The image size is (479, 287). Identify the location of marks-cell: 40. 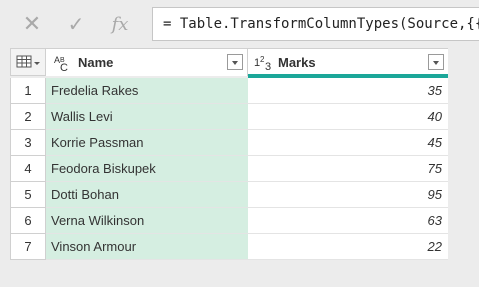
(348, 117).